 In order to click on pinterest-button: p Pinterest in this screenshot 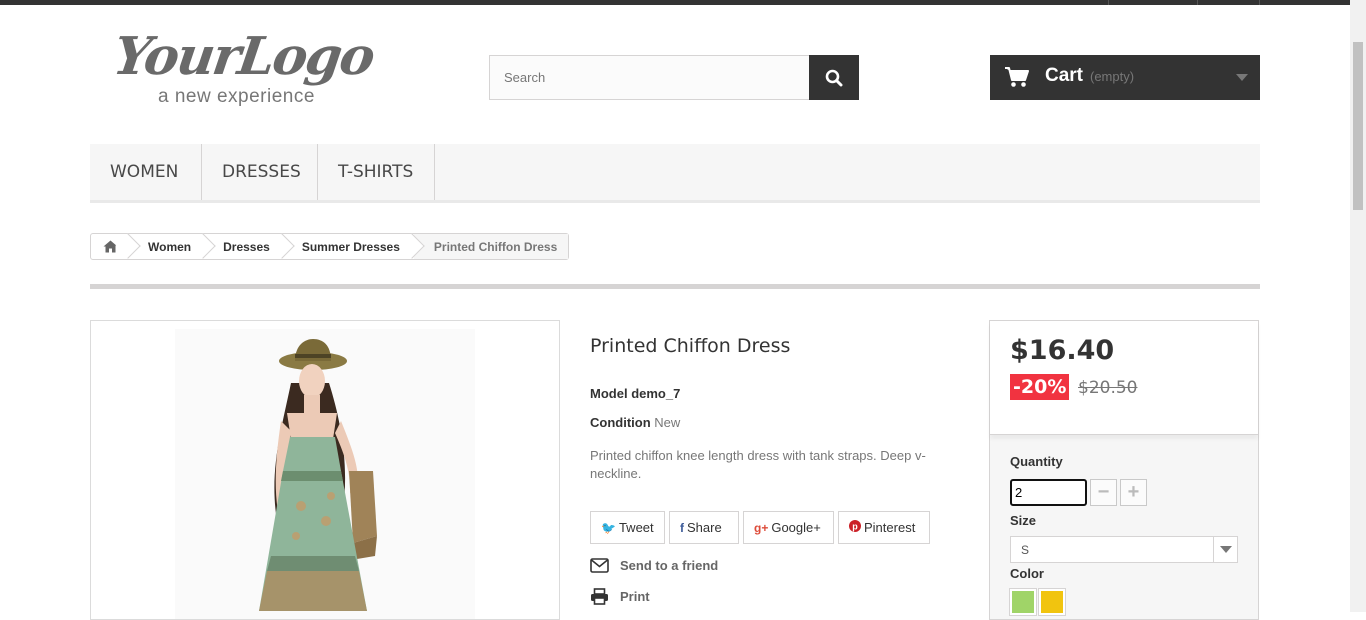, I will do `click(884, 527)`.